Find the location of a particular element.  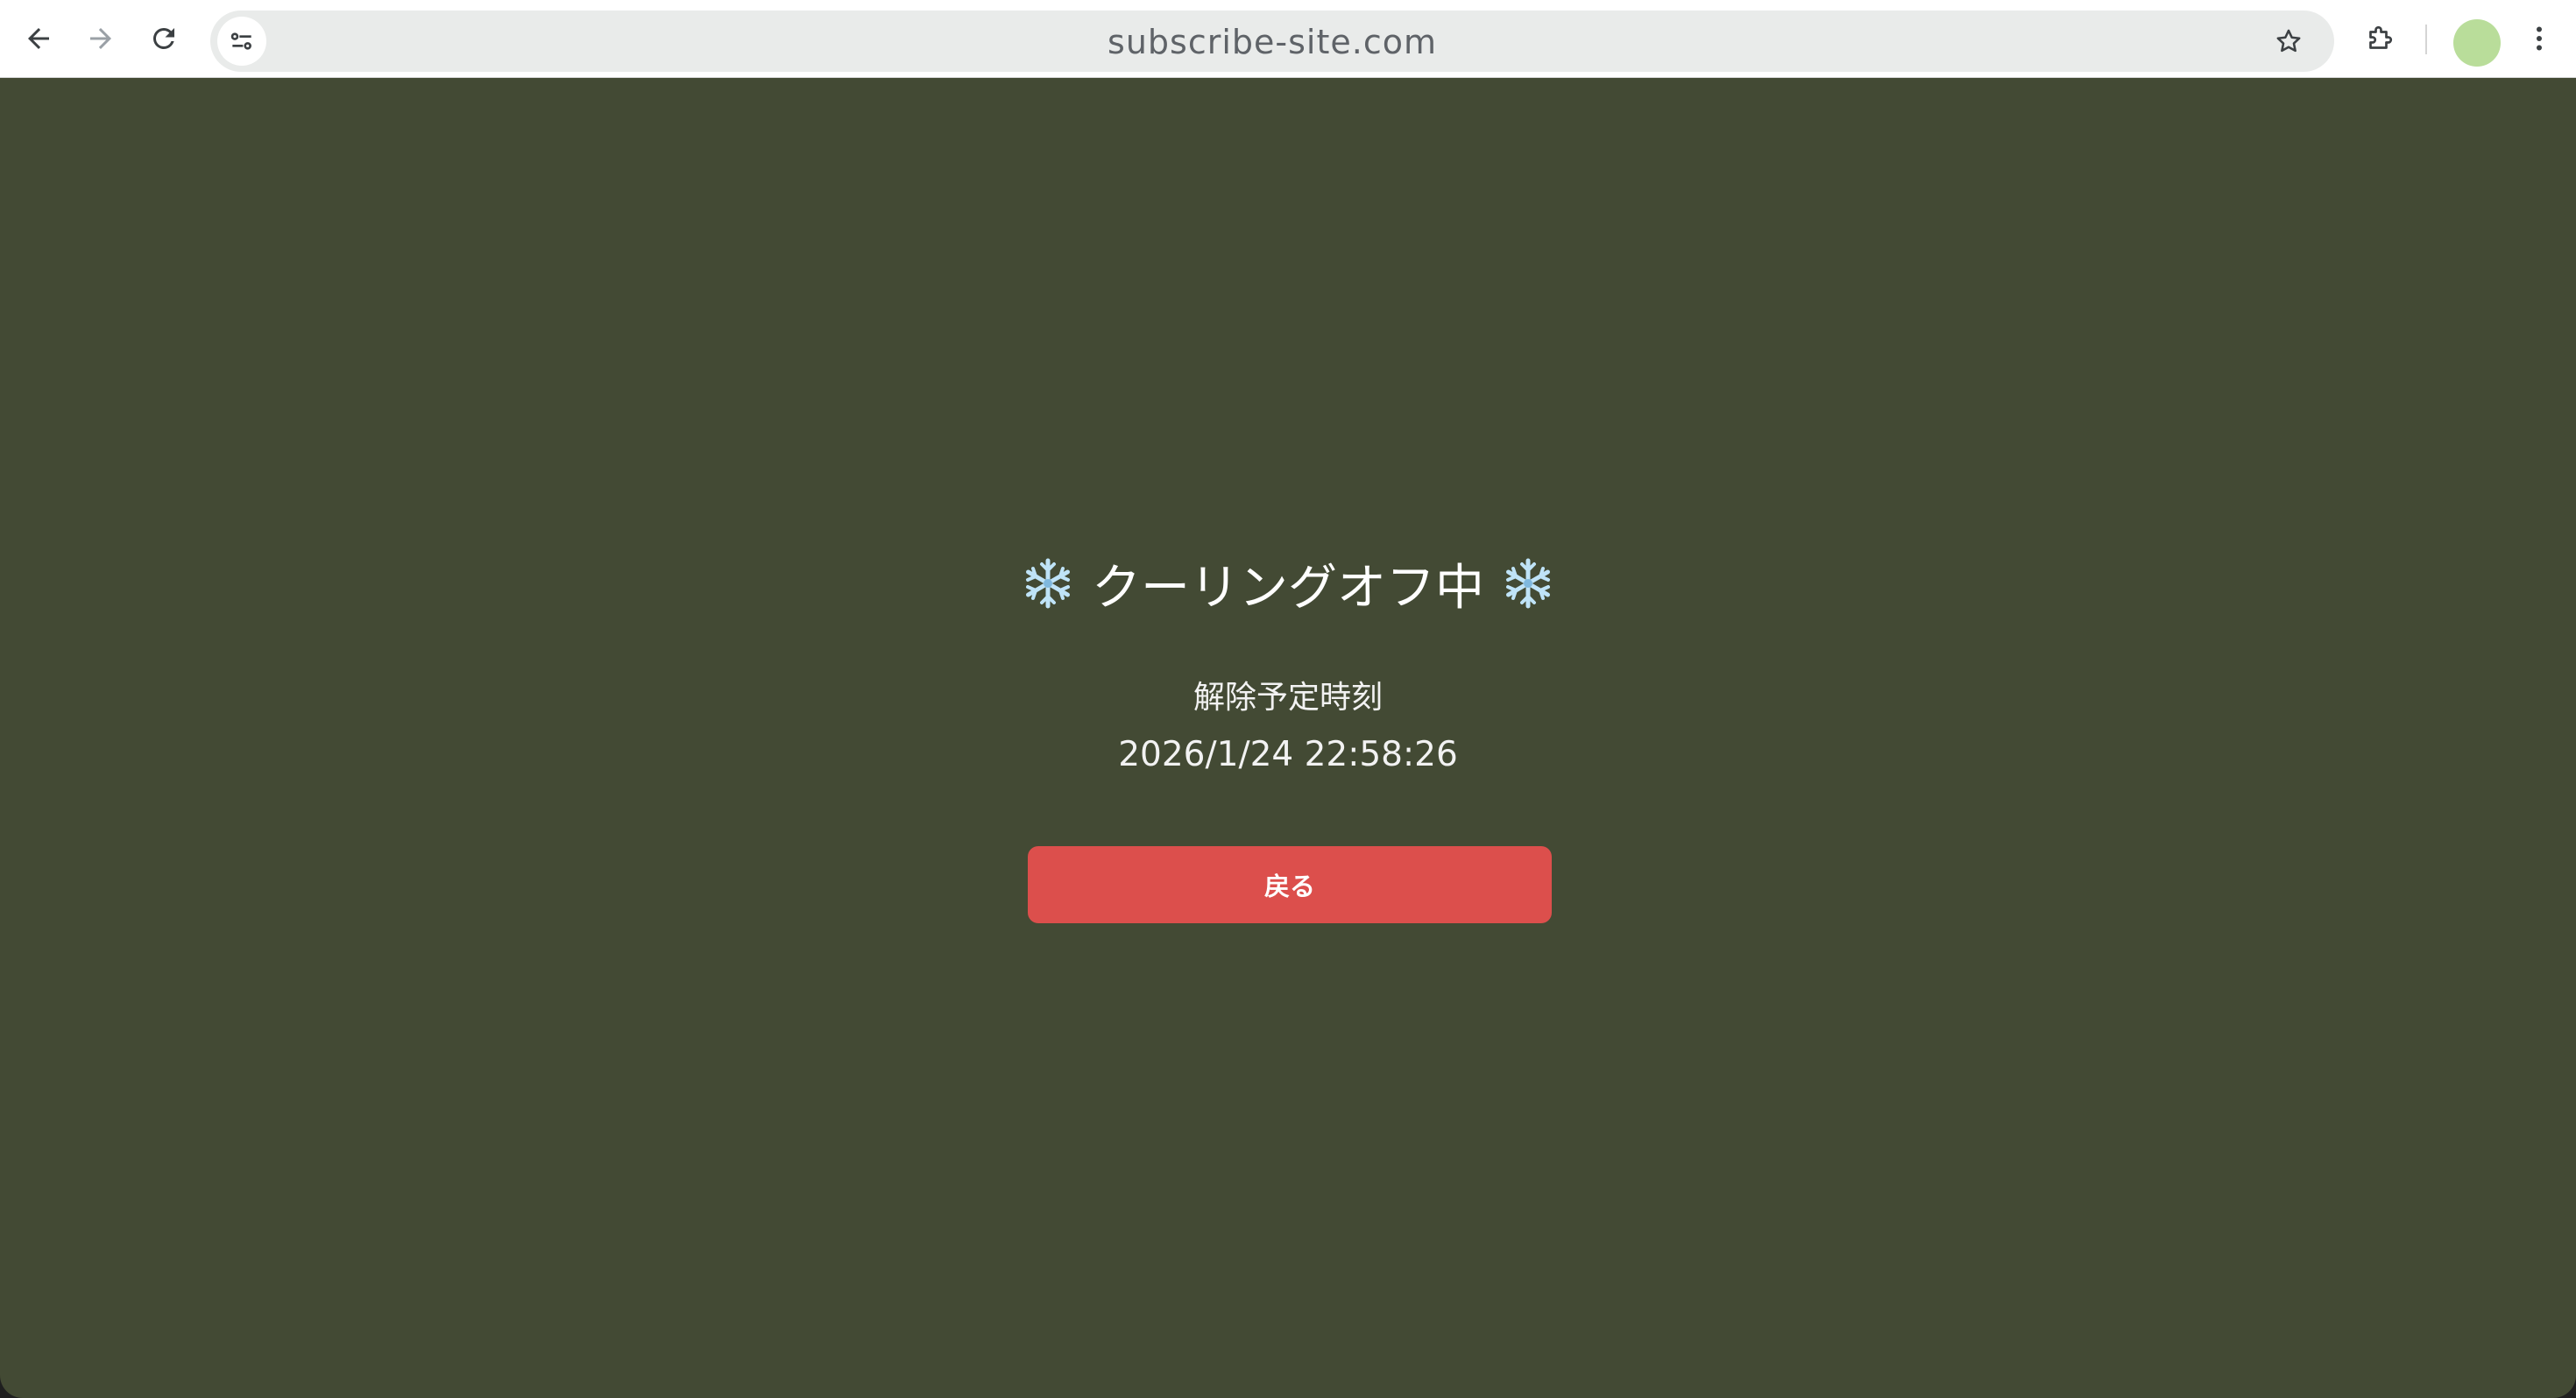

address-bar: subscribe-site.com is located at coordinates (1272, 41).